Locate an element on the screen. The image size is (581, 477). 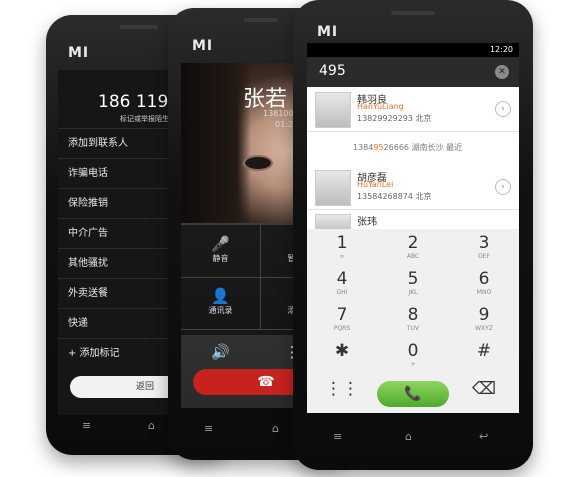
contacts-button: 👤 通讯录 is located at coordinates (221, 303).